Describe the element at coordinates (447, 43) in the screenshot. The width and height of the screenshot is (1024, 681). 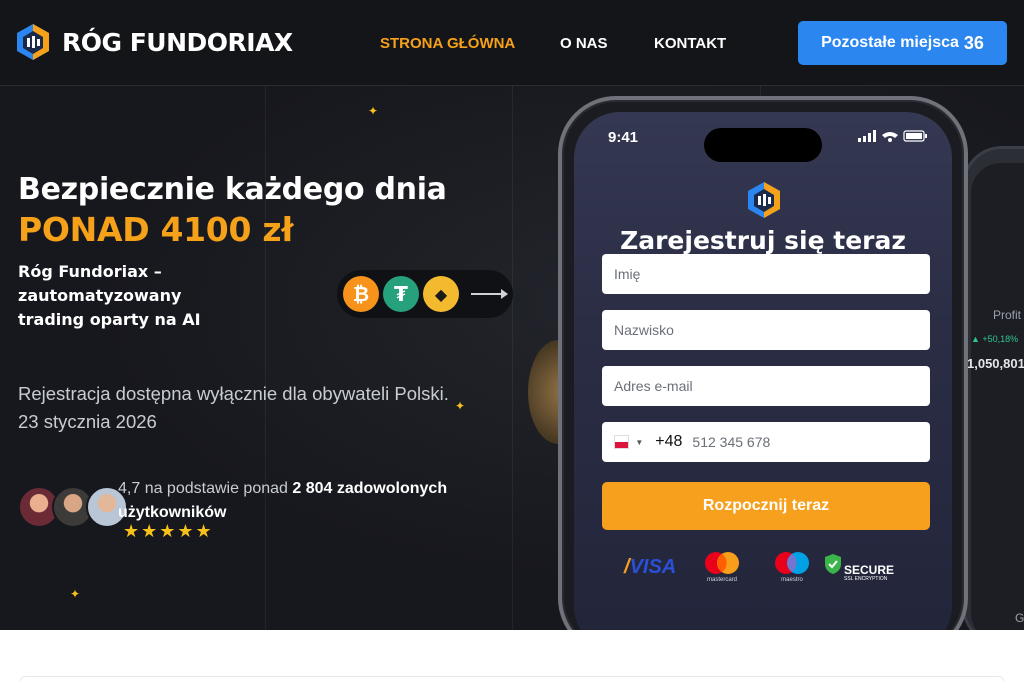
I see `nav-home: STRONA GŁÓWNA` at that location.